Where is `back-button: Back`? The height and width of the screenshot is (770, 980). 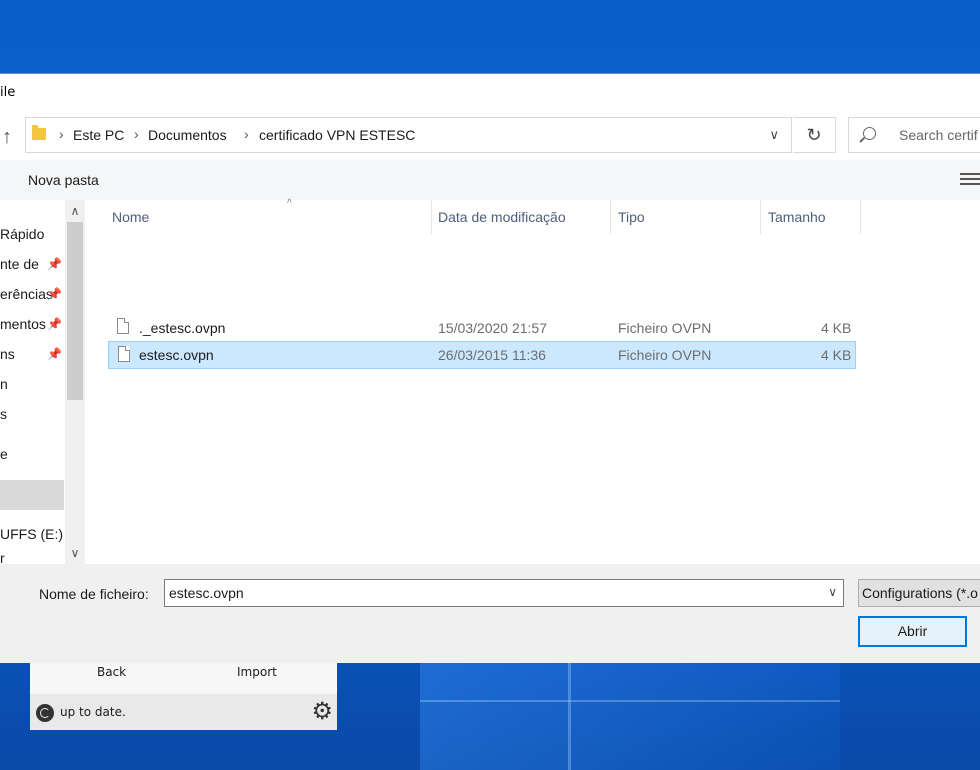 back-button: Back is located at coordinates (111, 672).